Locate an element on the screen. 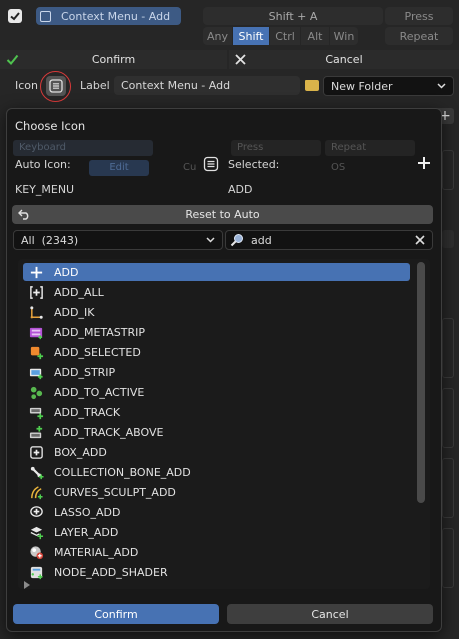  icon-list-item: ADD is located at coordinates (216, 272).